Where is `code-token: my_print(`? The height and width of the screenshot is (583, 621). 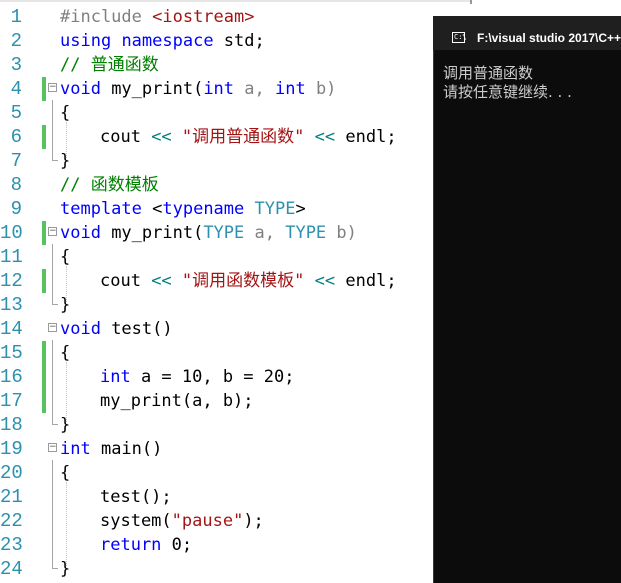
code-token: my_print( is located at coordinates (152, 89).